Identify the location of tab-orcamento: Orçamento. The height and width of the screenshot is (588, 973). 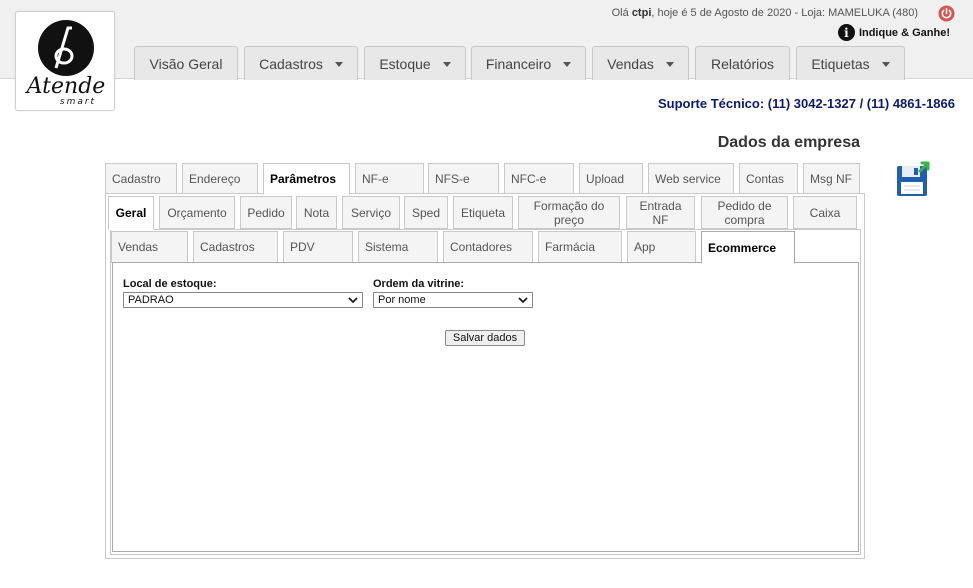
(197, 212).